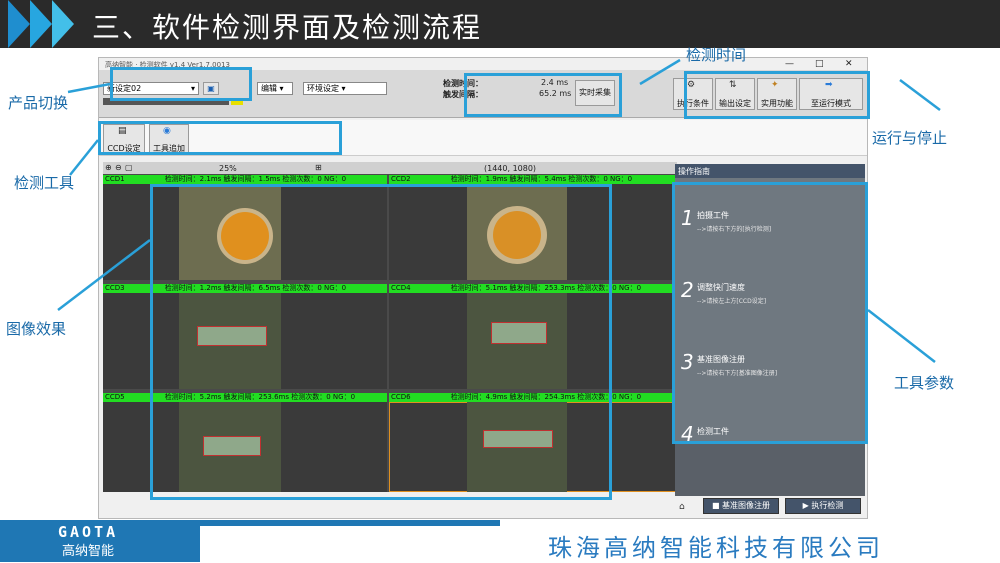 The width and height of the screenshot is (1000, 563). Describe the element at coordinates (88, 551) in the screenshot. I see `brand-name: 高纳智能` at that location.